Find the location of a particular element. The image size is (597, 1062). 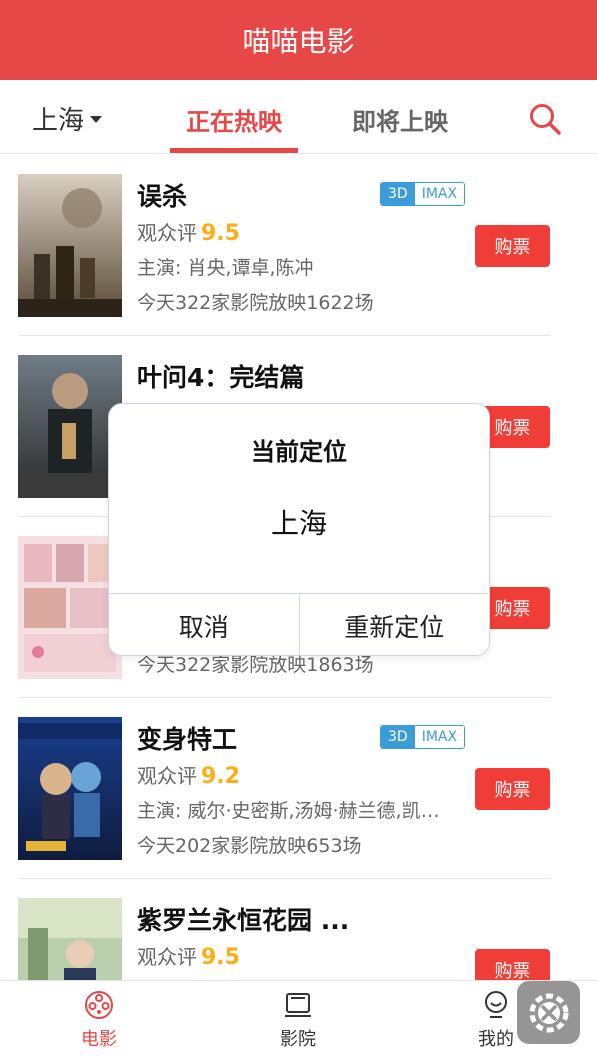

movie-title: 变身特工 is located at coordinates (187, 739).